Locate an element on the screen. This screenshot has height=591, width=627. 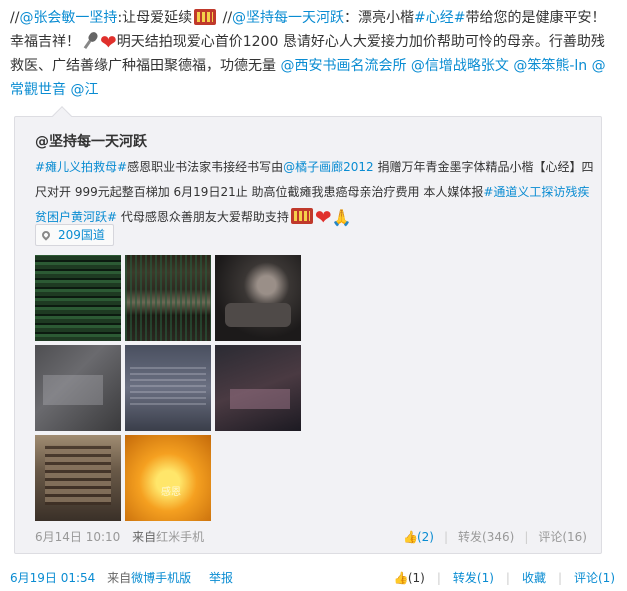
repost-prefix: // is located at coordinates (225, 18).